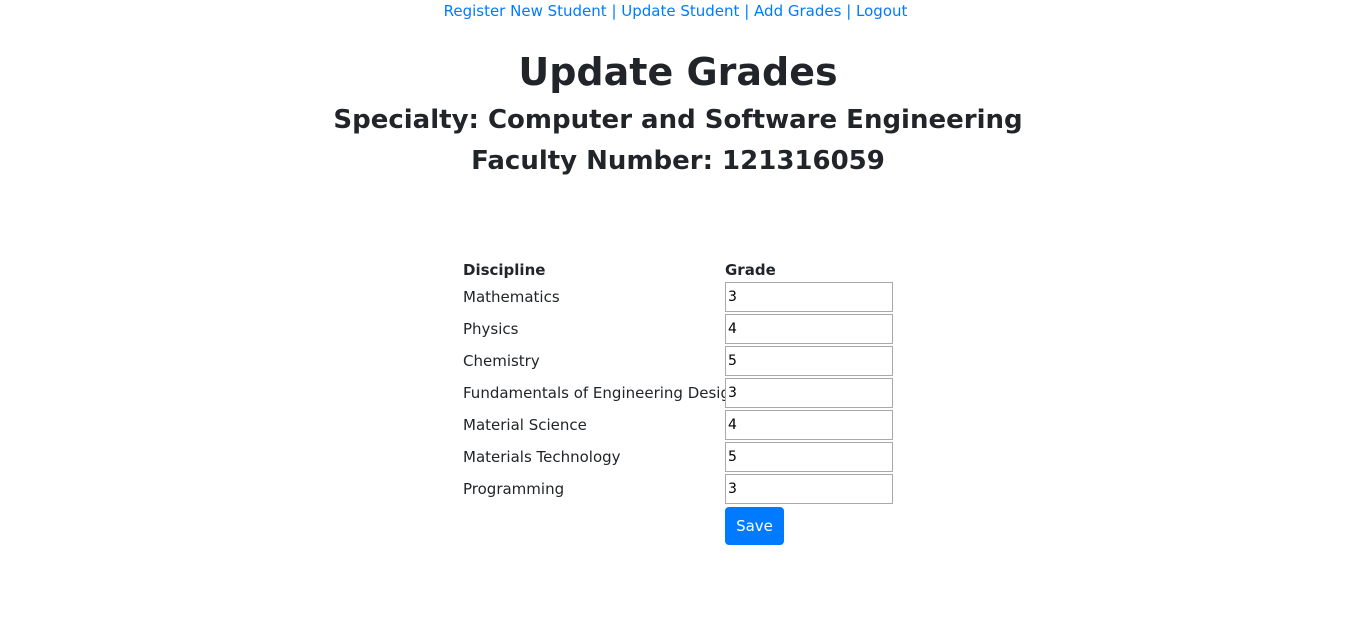  Describe the element at coordinates (683, 425) in the screenshot. I see `table-row: Material Science` at that location.